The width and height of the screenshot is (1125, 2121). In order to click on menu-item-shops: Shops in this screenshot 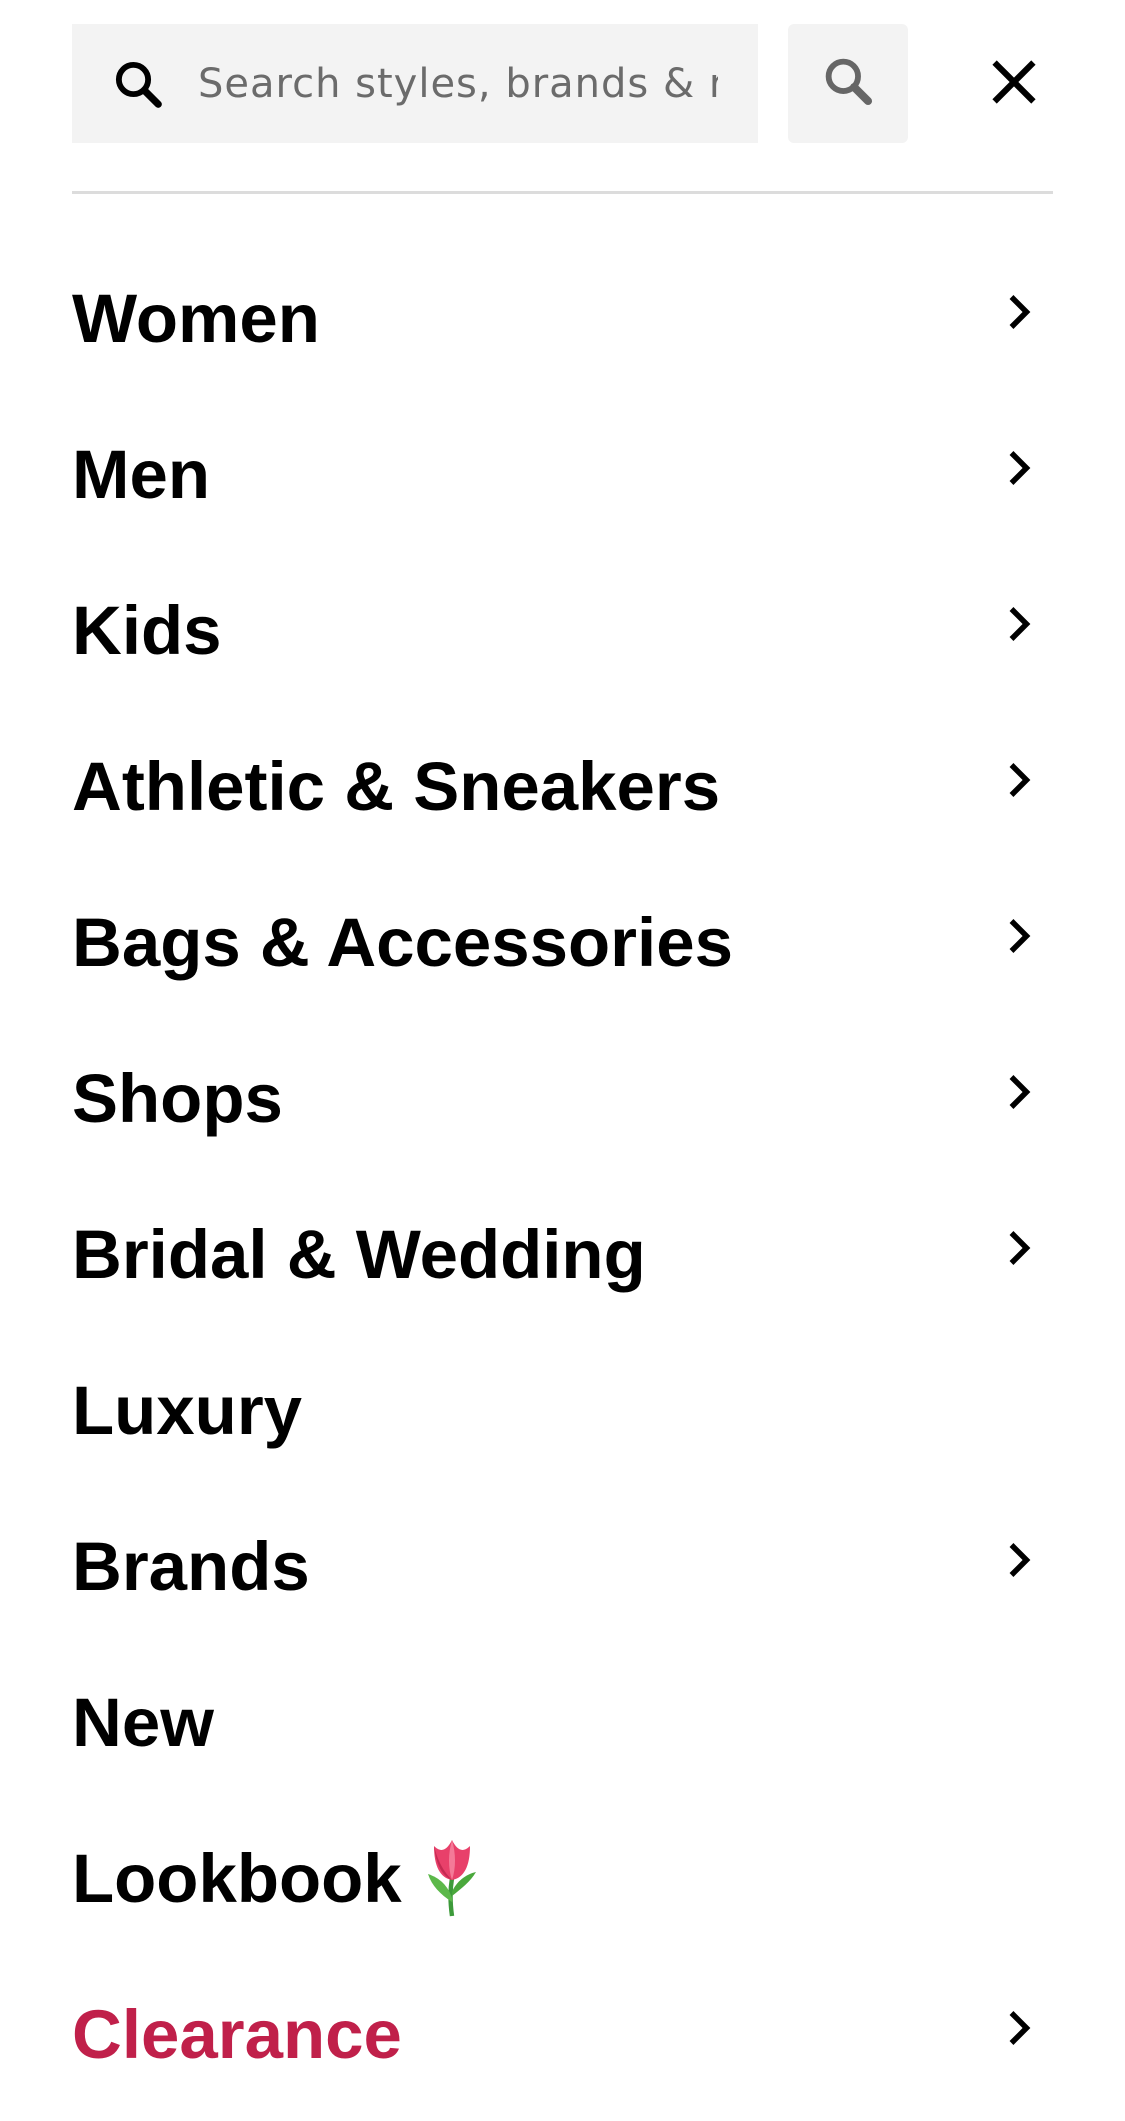, I will do `click(562, 1098)`.